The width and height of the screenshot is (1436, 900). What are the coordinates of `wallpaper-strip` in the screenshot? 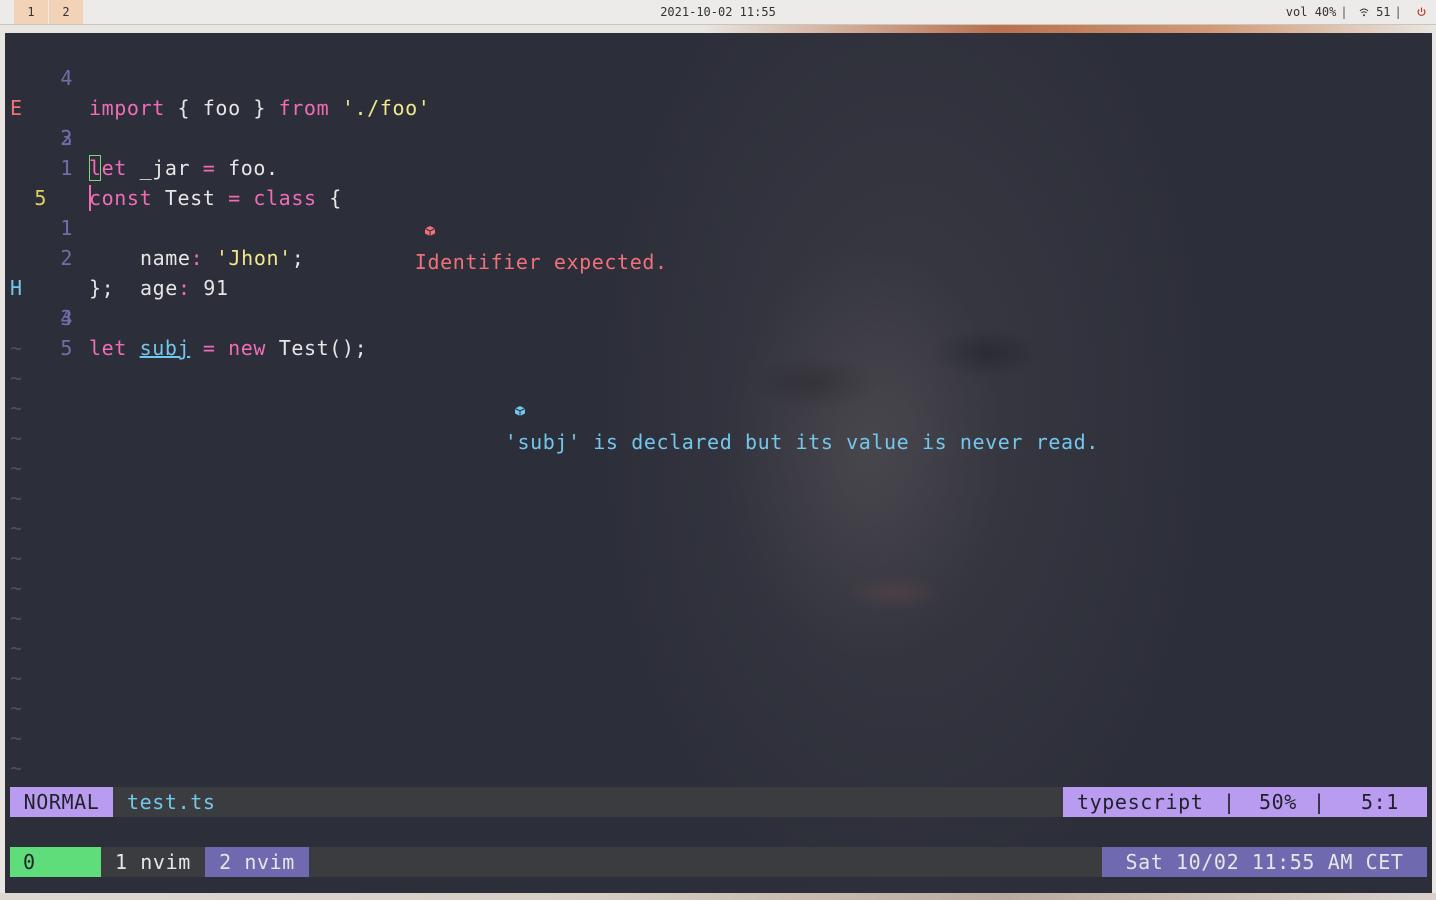 It's located at (718, 896).